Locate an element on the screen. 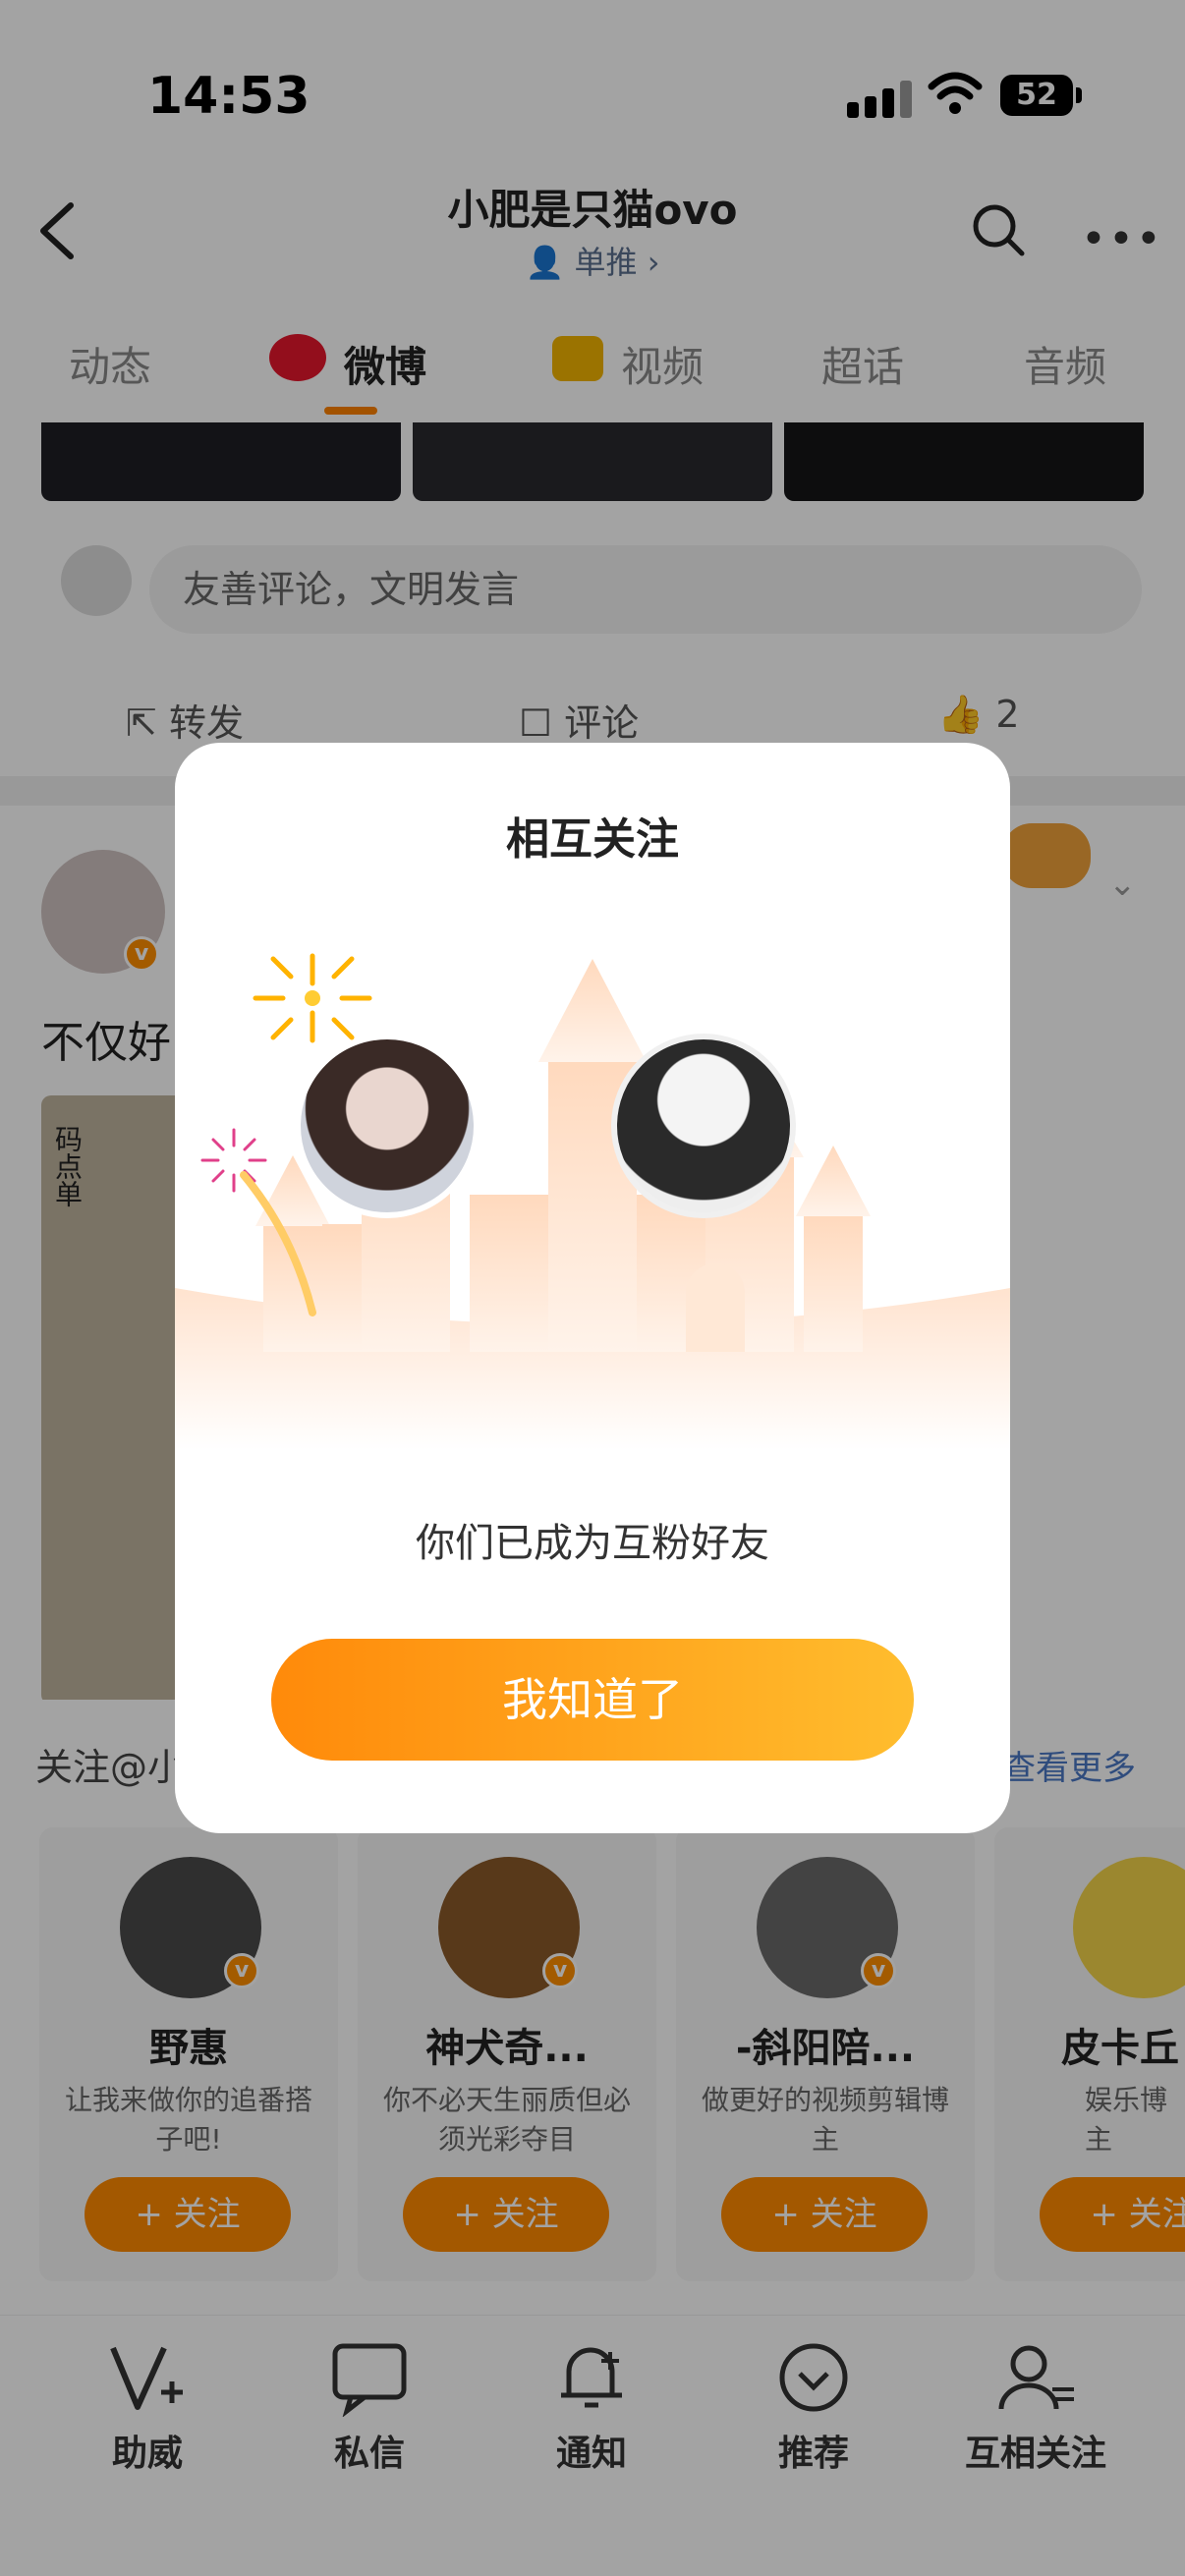 The height and width of the screenshot is (2576, 1185). confirm-button: 我知道了 is located at coordinates (592, 1700).